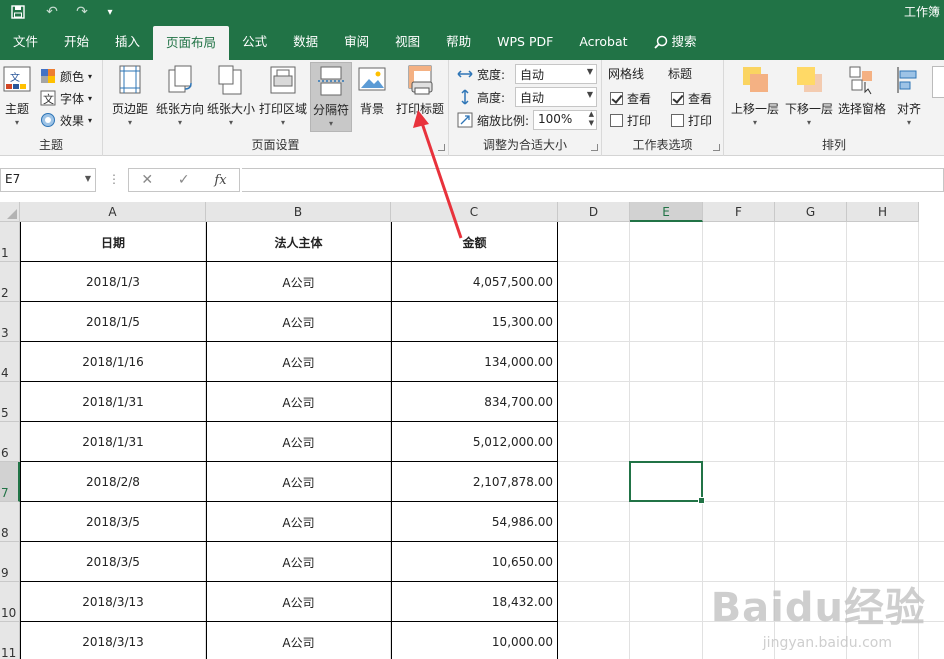 This screenshot has width=944, height=659. What do you see at coordinates (441, 147) in the screenshot?
I see `page-setup-launcher-icon` at bounding box center [441, 147].